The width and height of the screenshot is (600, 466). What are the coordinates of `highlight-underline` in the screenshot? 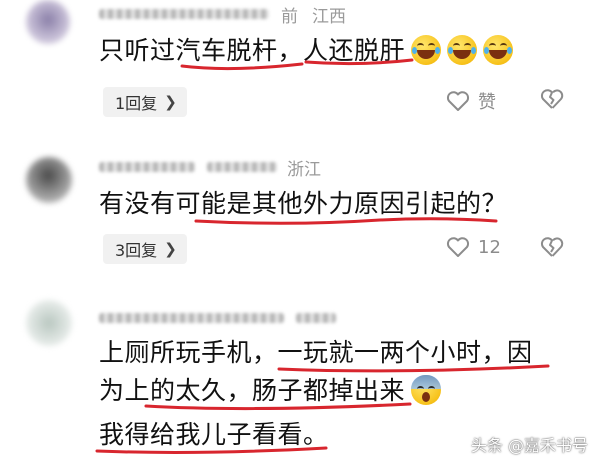 It's located at (322, 409).